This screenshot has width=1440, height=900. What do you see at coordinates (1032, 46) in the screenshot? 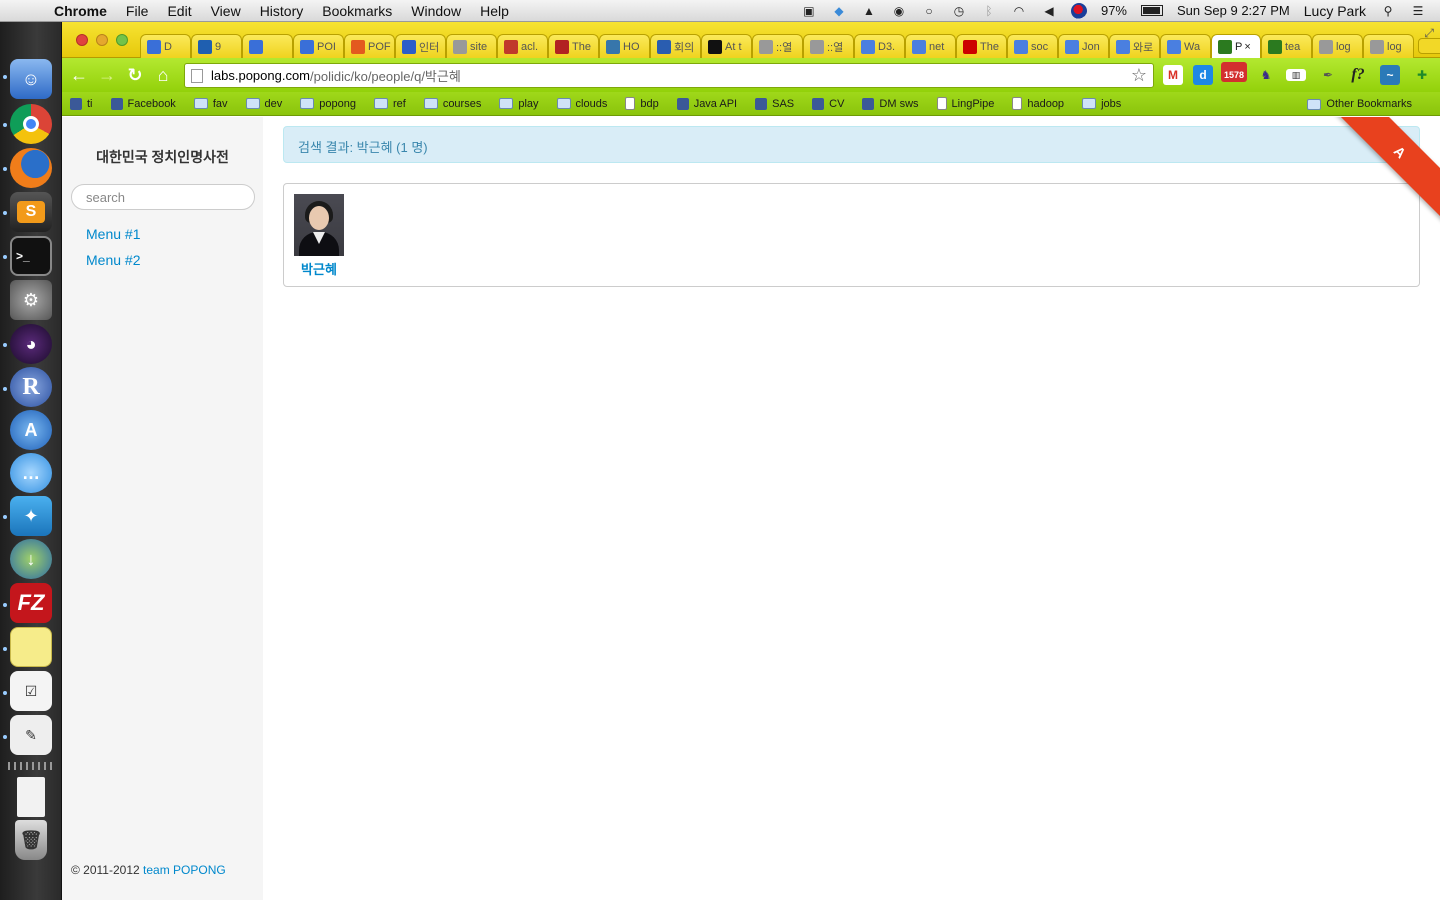
I see `tab: soc` at bounding box center [1032, 46].